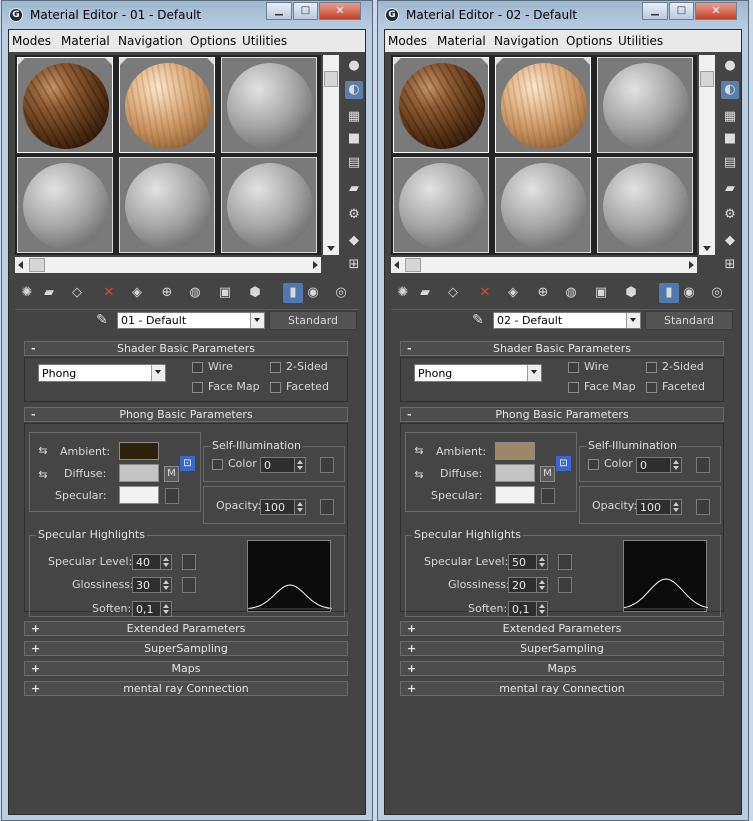 The height and width of the screenshot is (821, 753). Describe the element at coordinates (593, 464) in the screenshot. I see `self-illum-color-checkbox` at that location.